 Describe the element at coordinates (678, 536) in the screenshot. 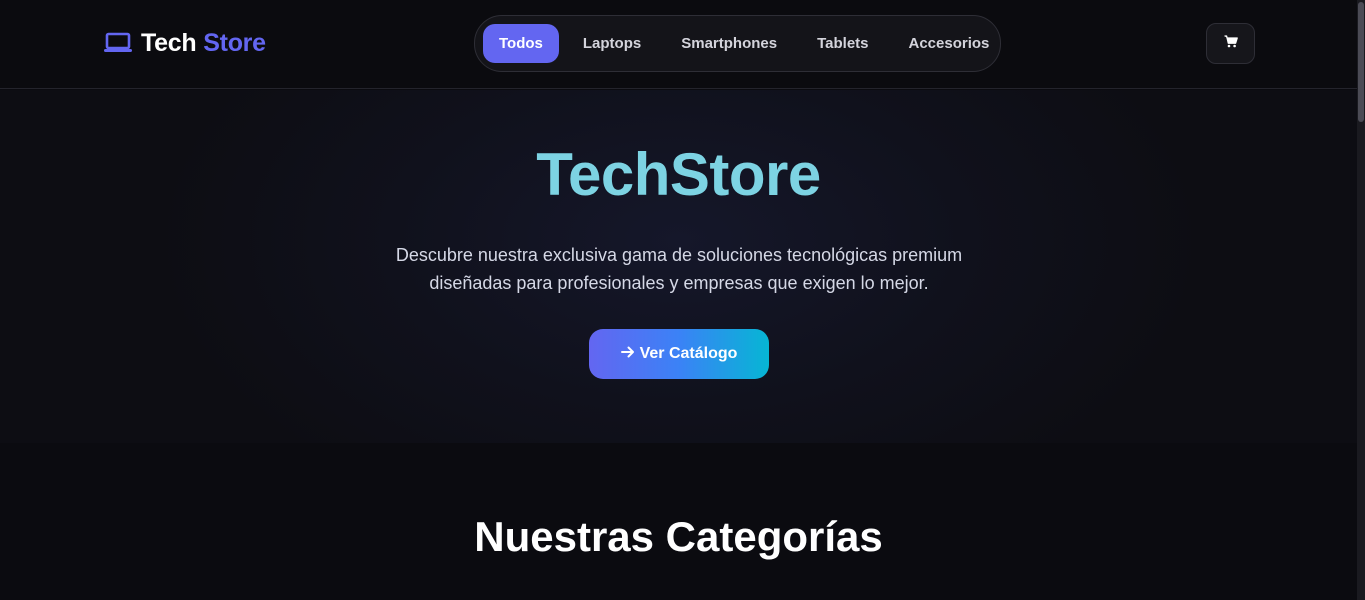

I see `categories-heading: Nuestras Categorías` at that location.